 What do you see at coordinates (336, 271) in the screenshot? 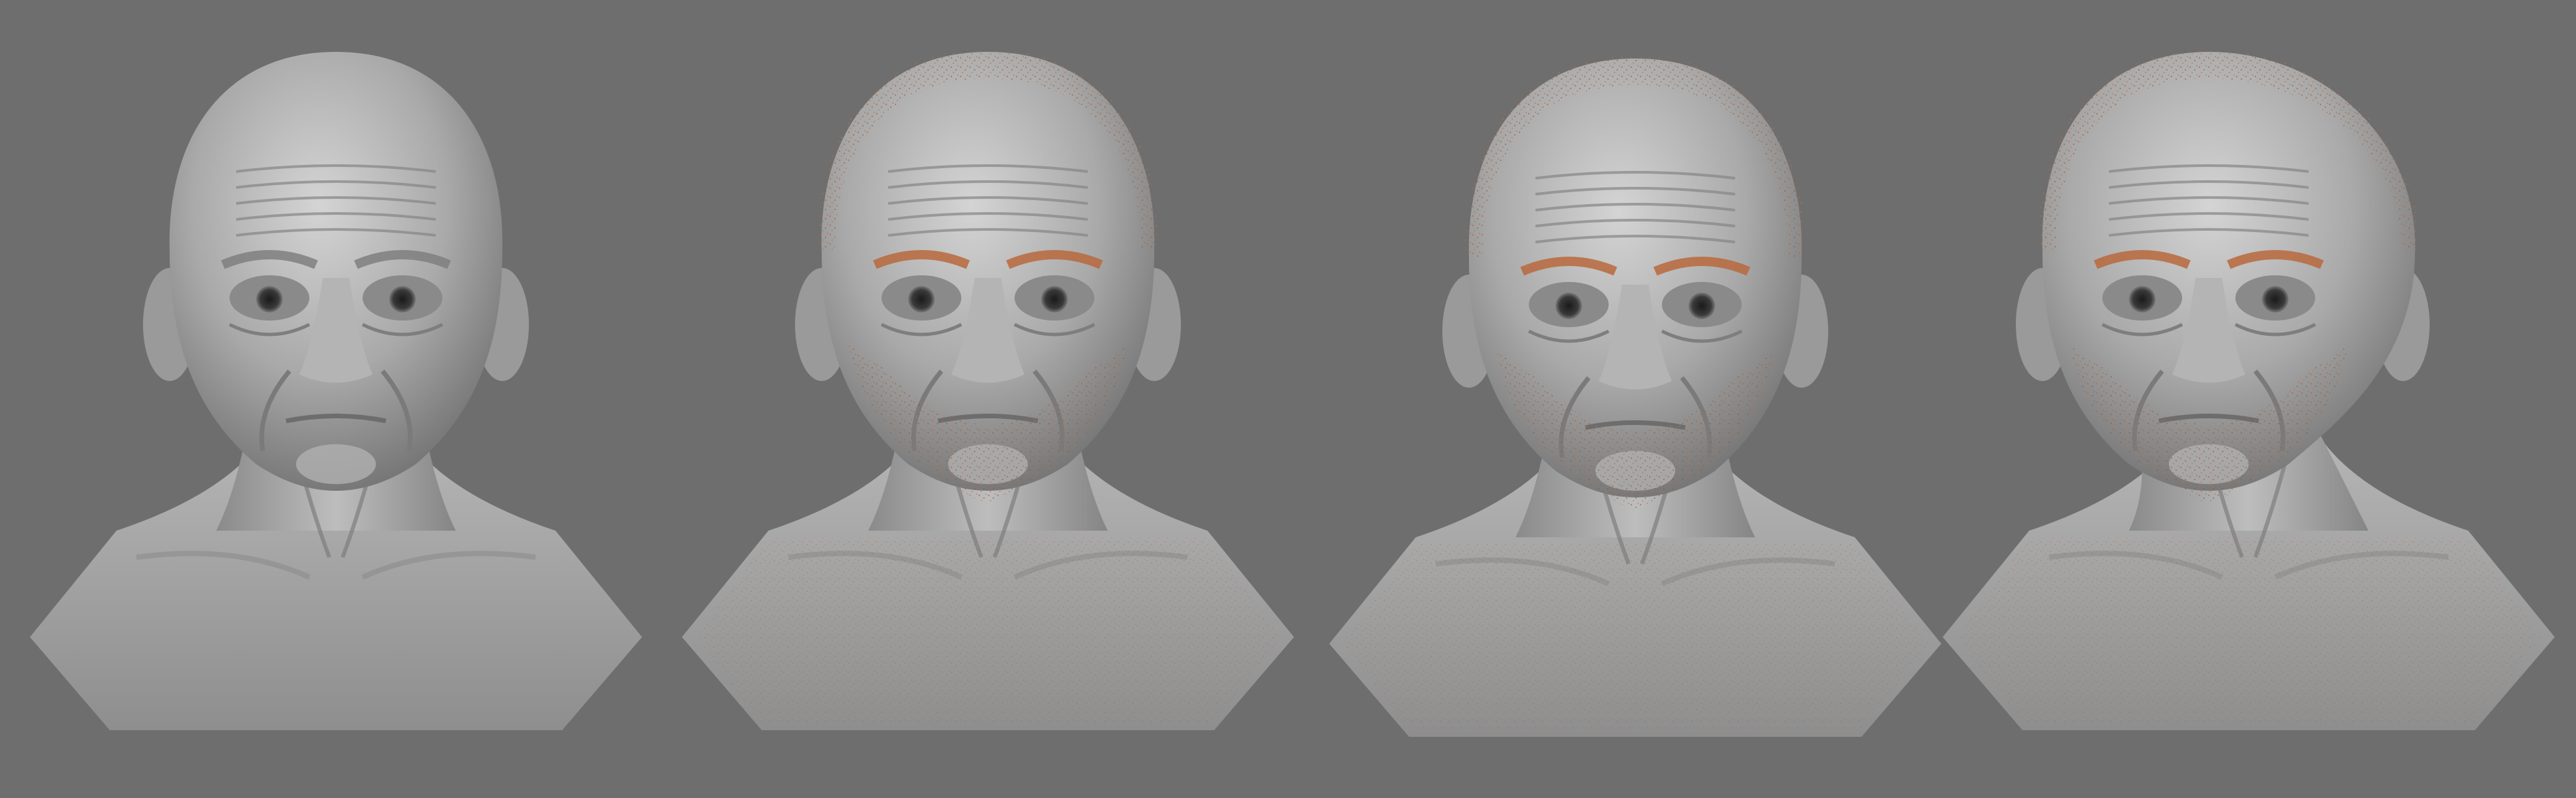
I see `head-shape` at bounding box center [336, 271].